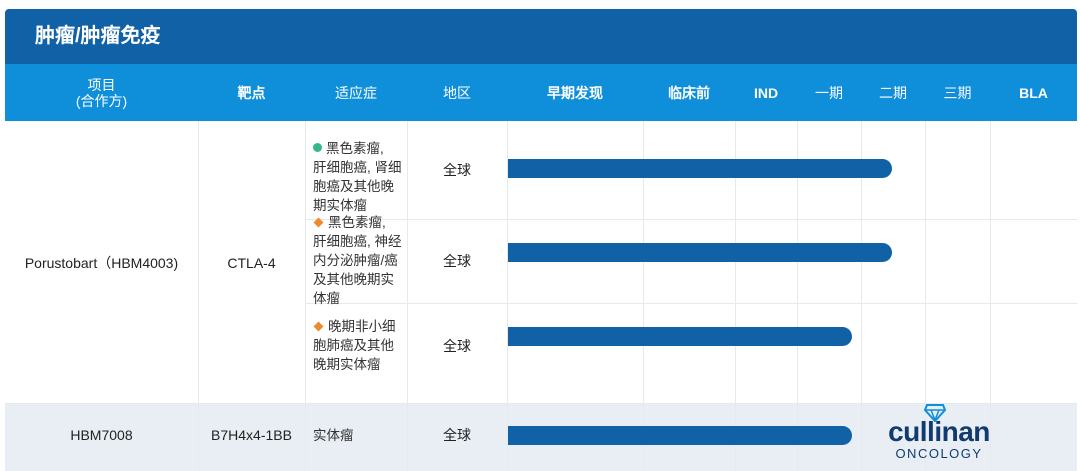  I want to click on indication-text: 黑色素瘤, 肝细胞癌, 肾细 胞癌及其他晚 期实体瘤, so click(357, 177).